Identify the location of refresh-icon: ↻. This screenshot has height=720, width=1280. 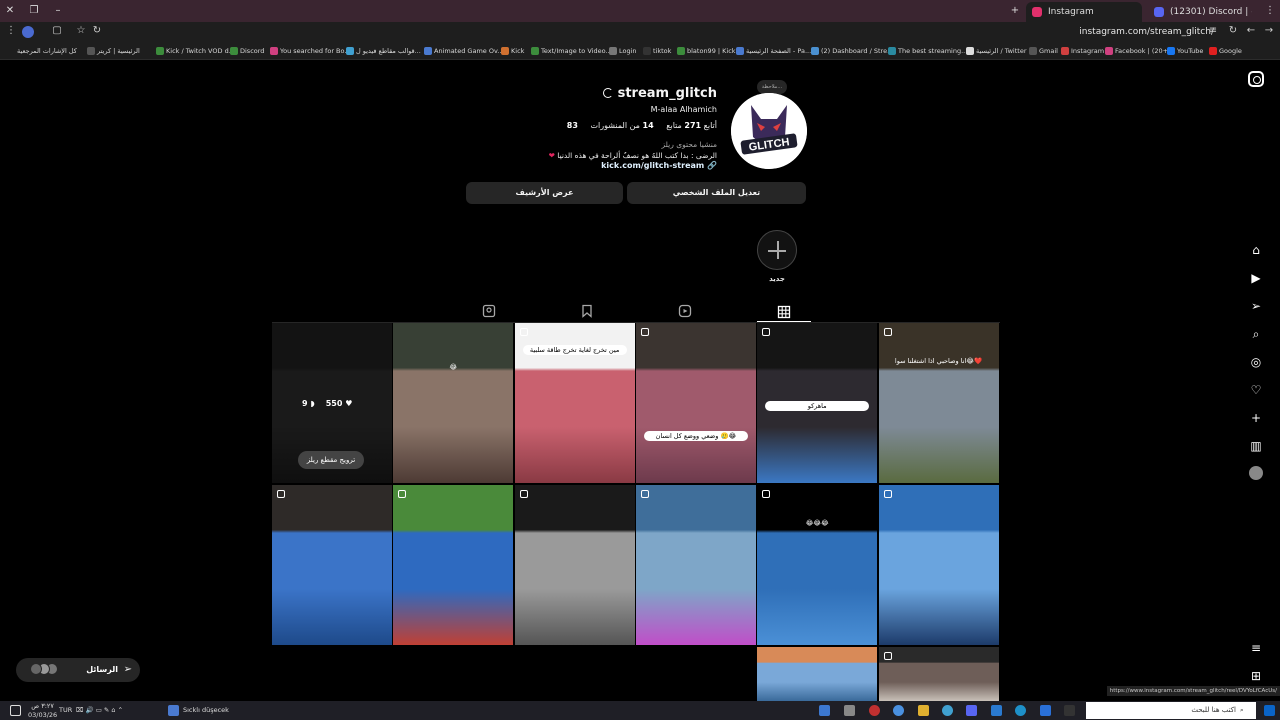
(1233, 30).